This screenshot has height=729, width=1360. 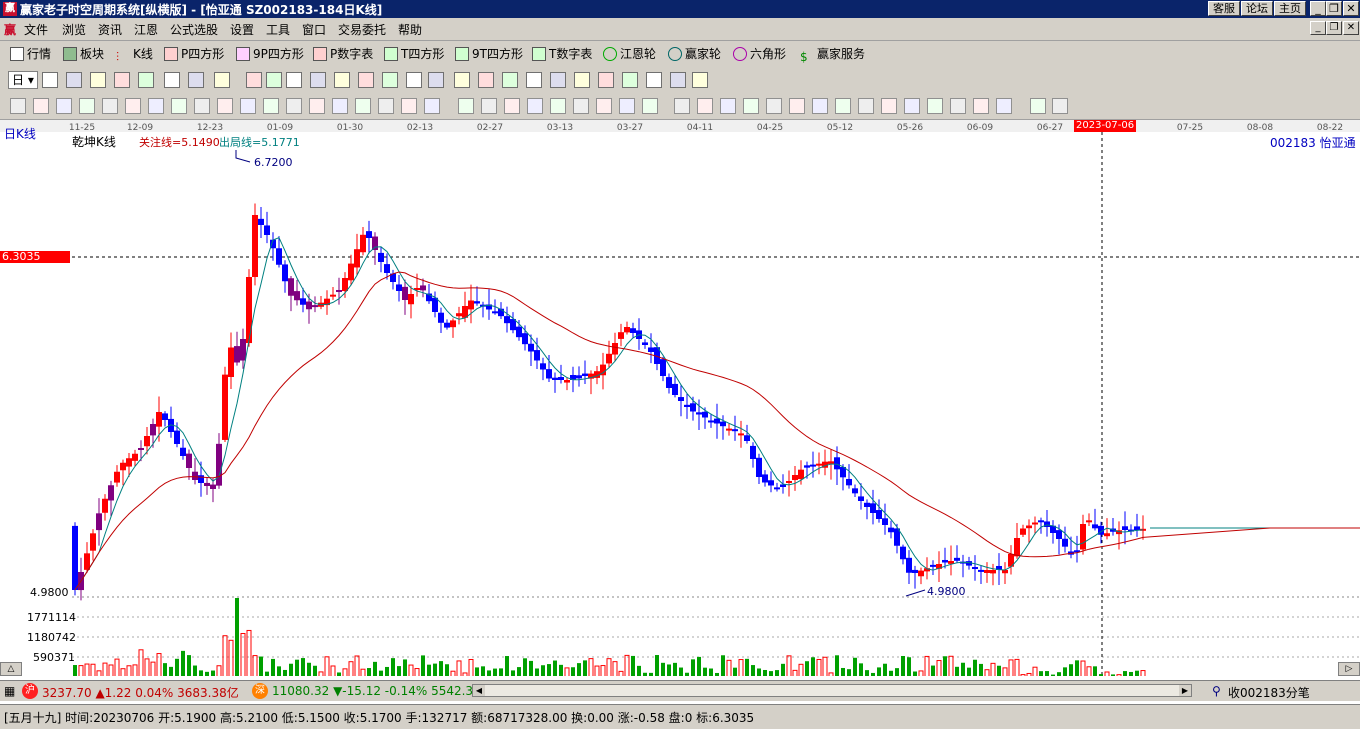 What do you see at coordinates (606, 80) in the screenshot?
I see `chart-tool-24-icon` at bounding box center [606, 80].